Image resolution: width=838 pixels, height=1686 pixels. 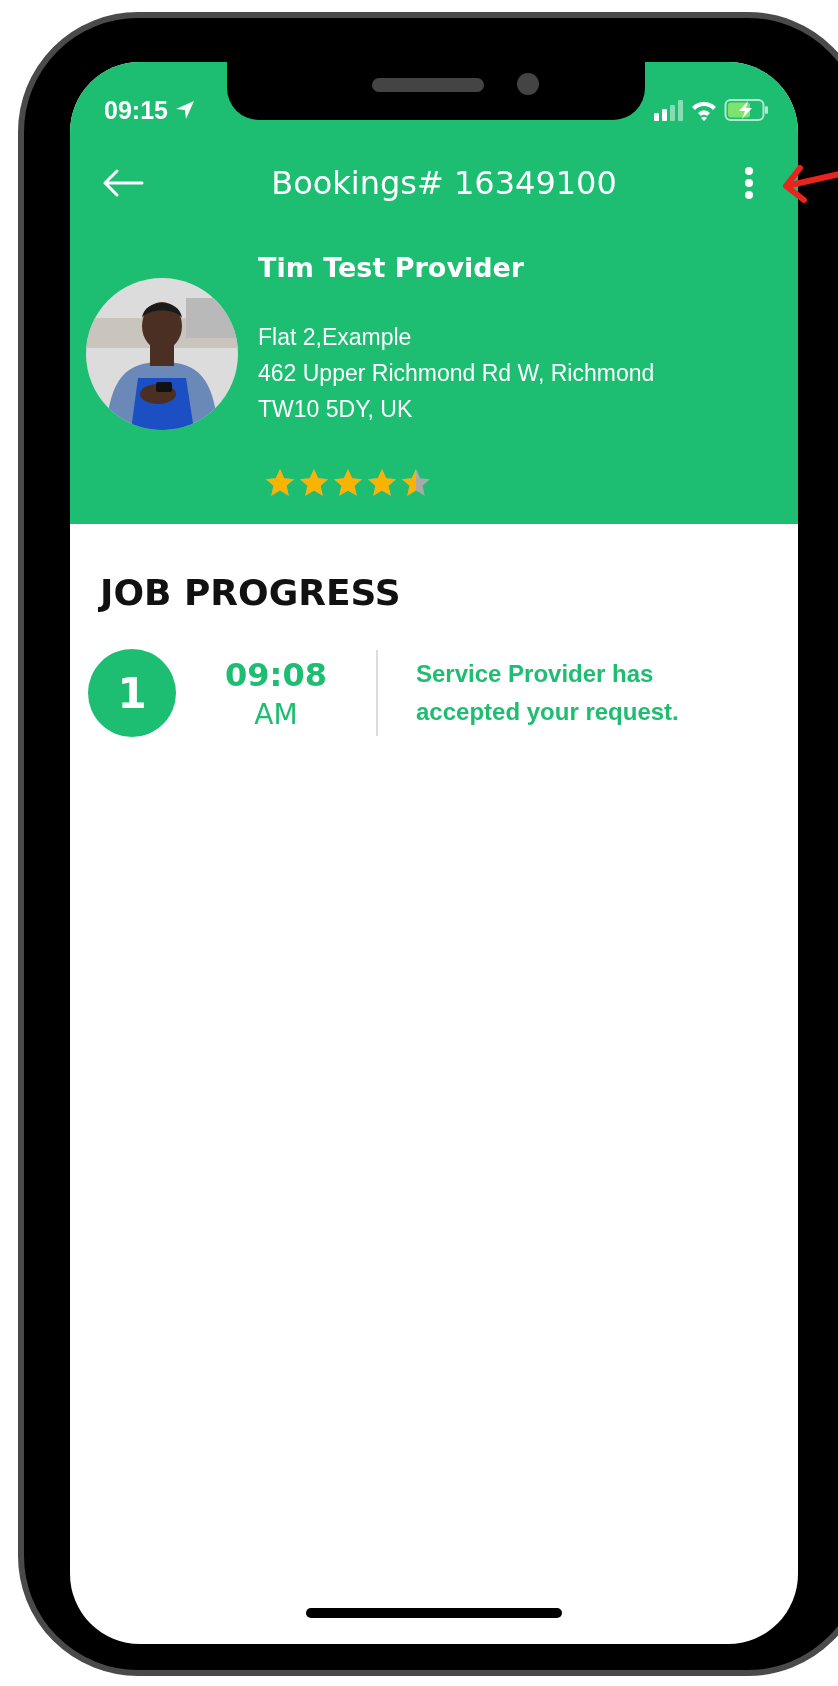 What do you see at coordinates (548, 693) in the screenshot?
I see `step-message: Service Provider has accepted your request.` at bounding box center [548, 693].